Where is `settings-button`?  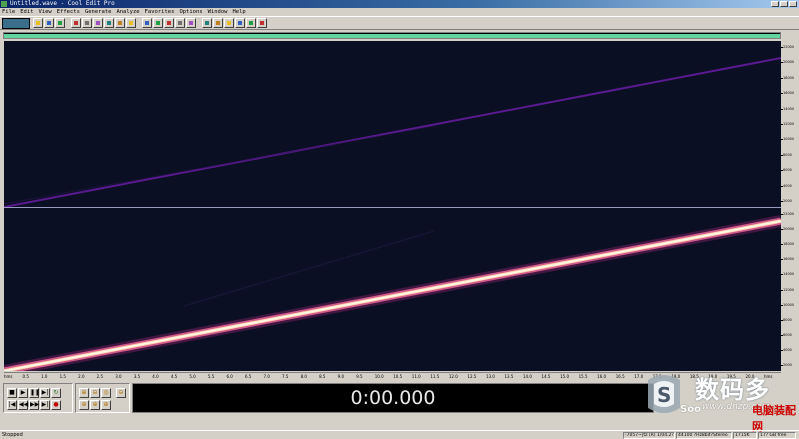 settings-button is located at coordinates (169, 23).